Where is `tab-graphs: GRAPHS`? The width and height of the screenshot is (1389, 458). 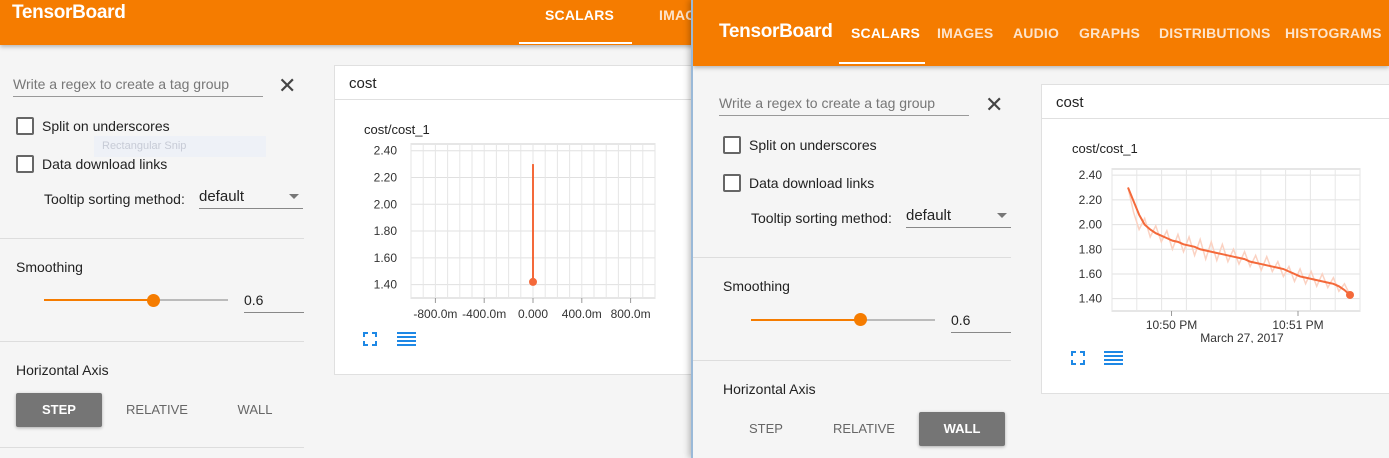 tab-graphs: GRAPHS is located at coordinates (1109, 33).